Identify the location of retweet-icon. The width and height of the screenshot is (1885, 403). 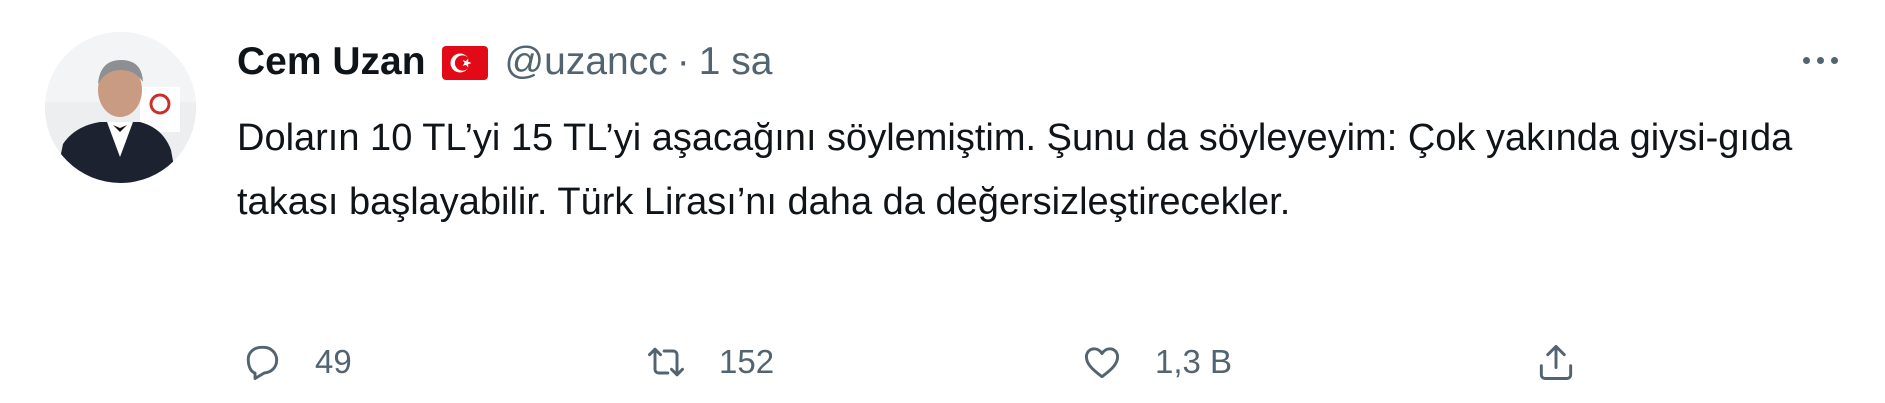
(666, 362).